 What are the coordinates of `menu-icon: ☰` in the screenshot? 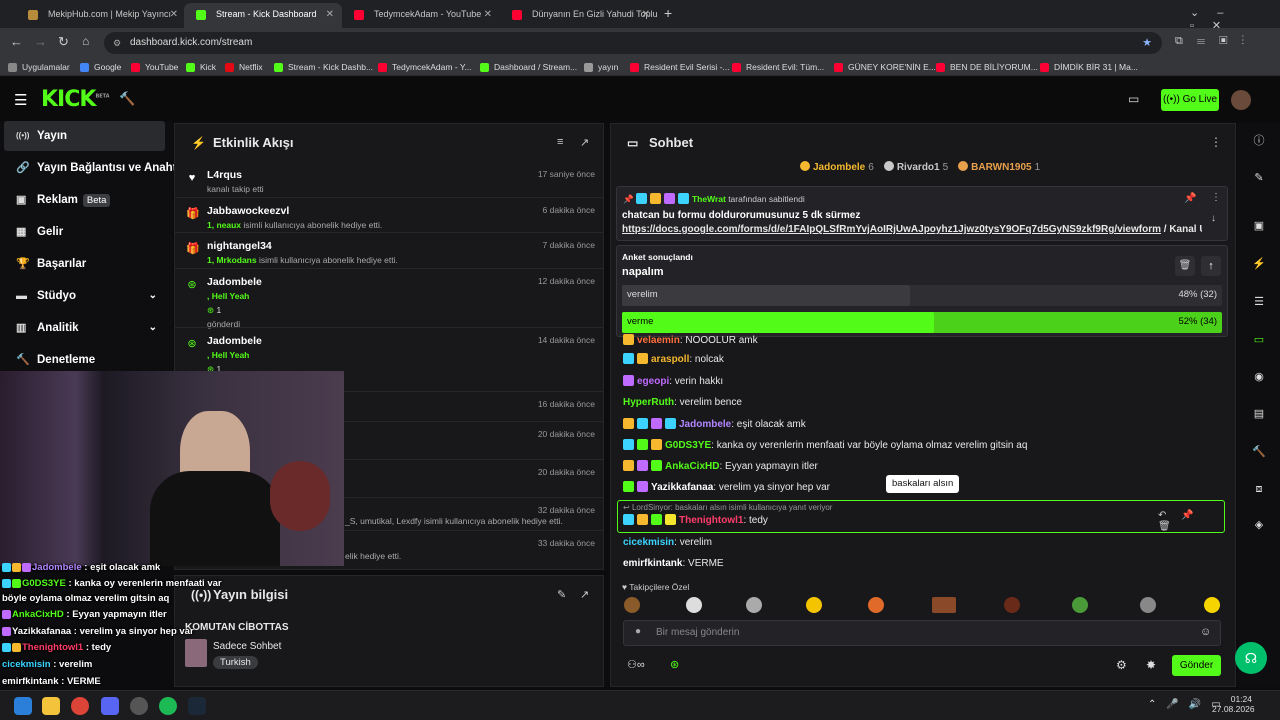 It's located at (20, 100).